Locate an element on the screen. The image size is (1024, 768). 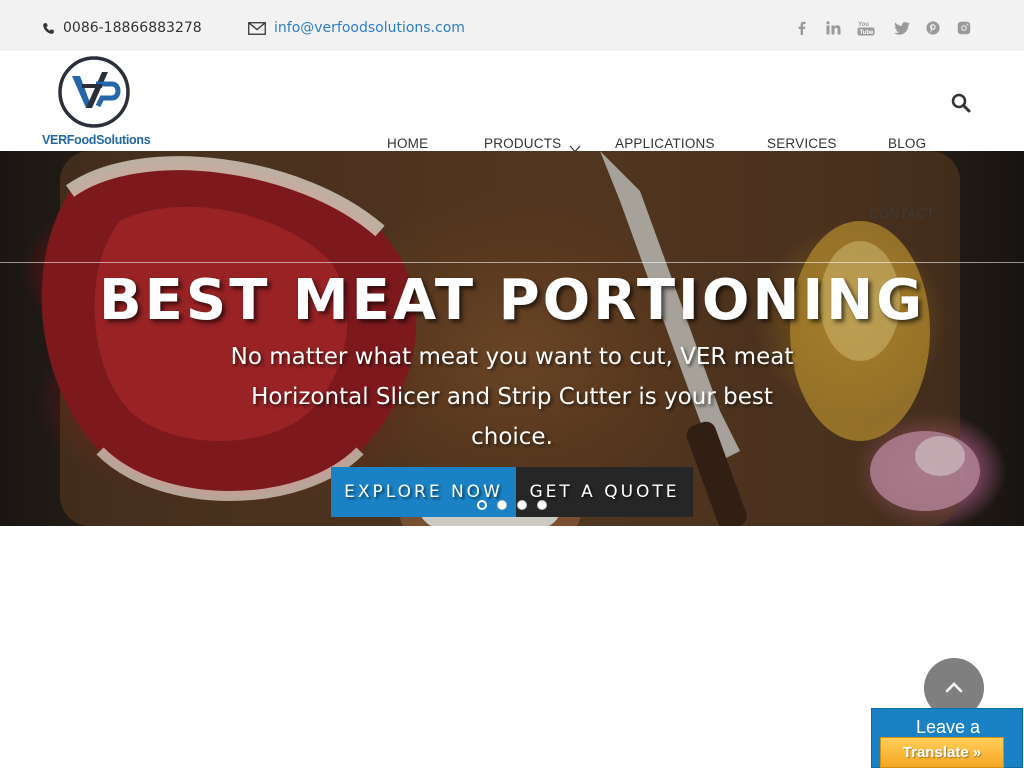
logo: VERFoodSolutions is located at coordinates (96, 102).